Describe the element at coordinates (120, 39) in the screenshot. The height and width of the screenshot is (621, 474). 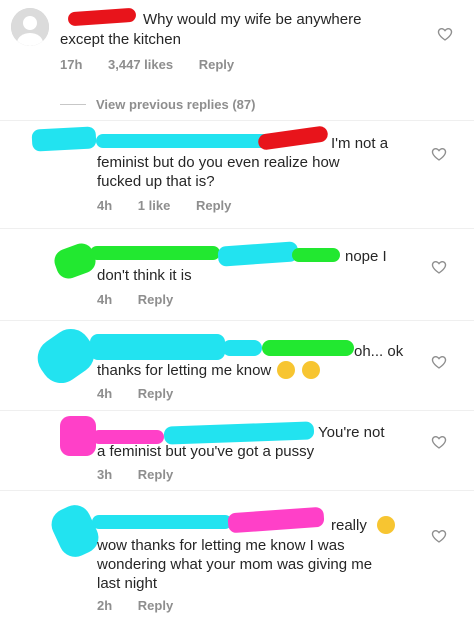
I see `comment-text: except the kitchen` at that location.